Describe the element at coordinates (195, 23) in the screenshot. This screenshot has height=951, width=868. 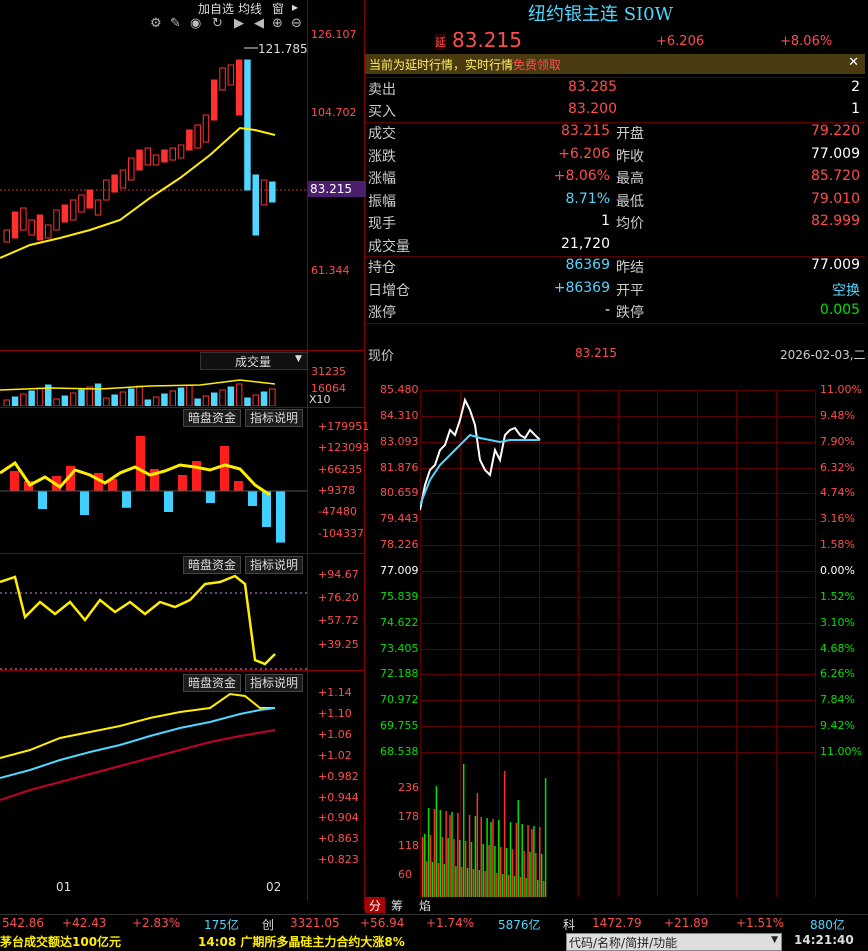
I see `eye-icon: ◉` at that location.